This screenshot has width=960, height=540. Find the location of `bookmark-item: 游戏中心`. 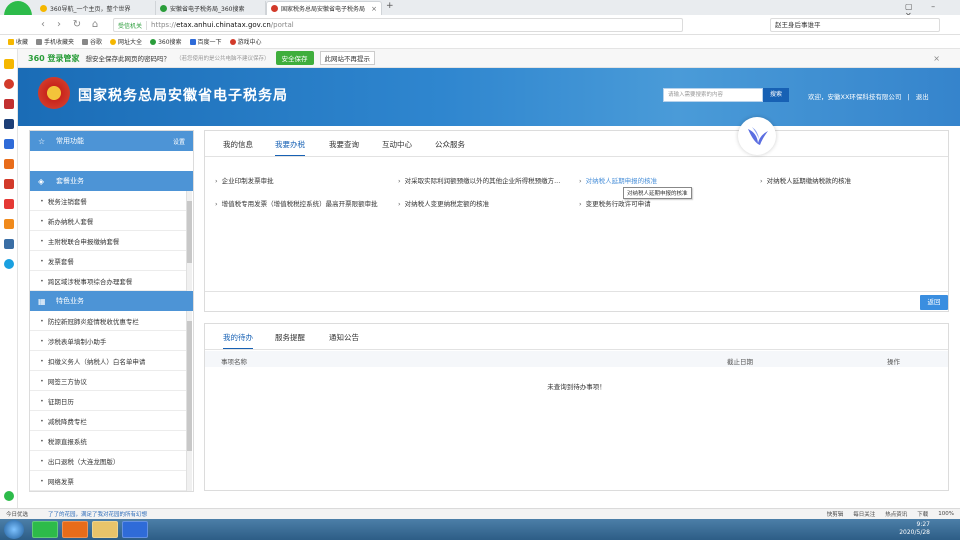

bookmark-item: 游戏中心 is located at coordinates (245, 41).